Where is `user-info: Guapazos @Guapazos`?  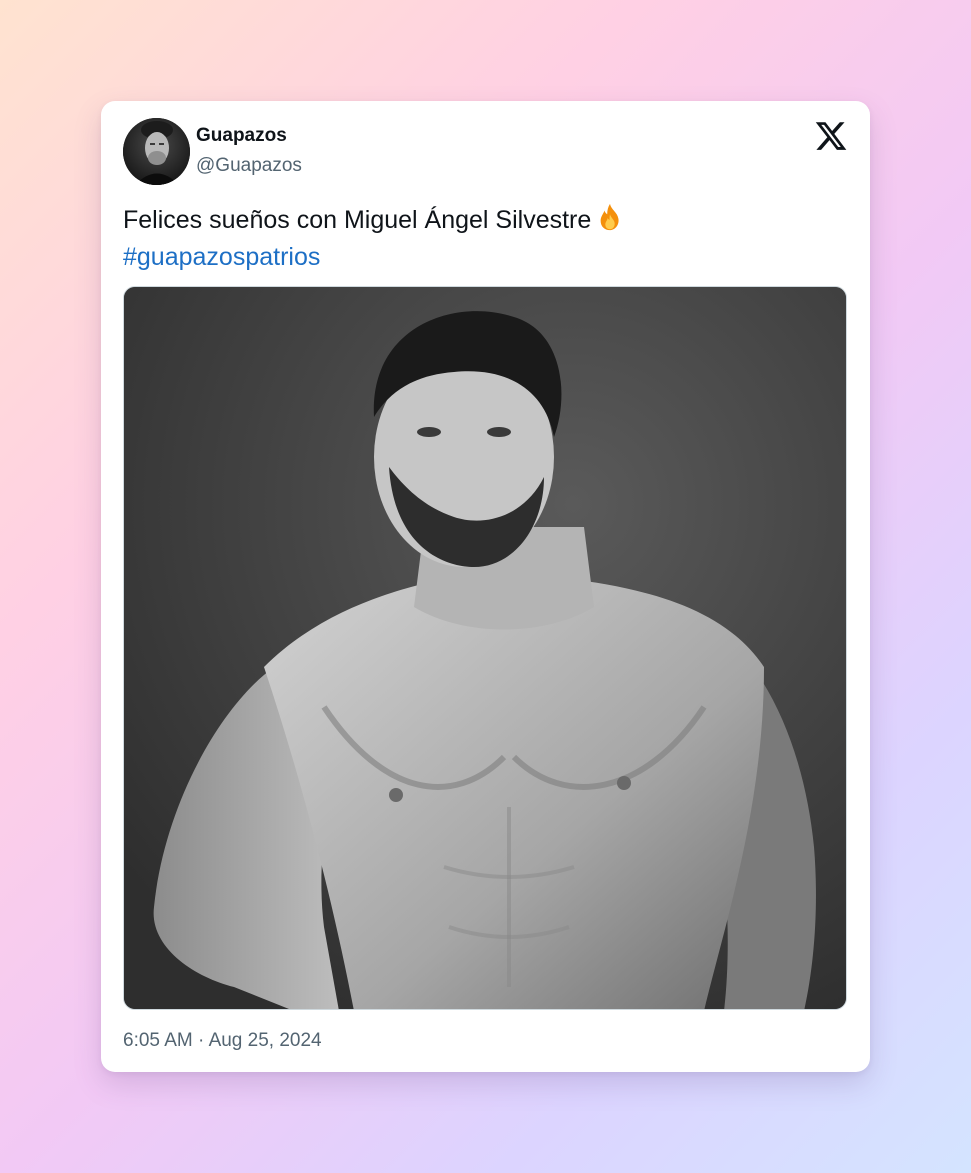
user-info: Guapazos @Guapazos is located at coordinates (249, 151).